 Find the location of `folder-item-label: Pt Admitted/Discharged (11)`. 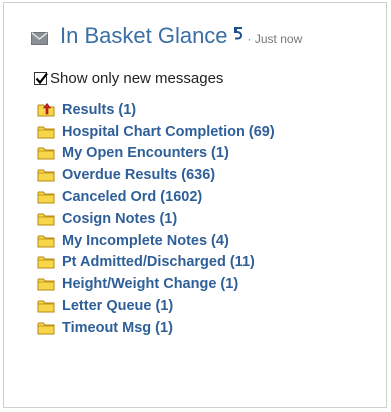

folder-item-label: Pt Admitted/Discharged (11) is located at coordinates (158, 262).